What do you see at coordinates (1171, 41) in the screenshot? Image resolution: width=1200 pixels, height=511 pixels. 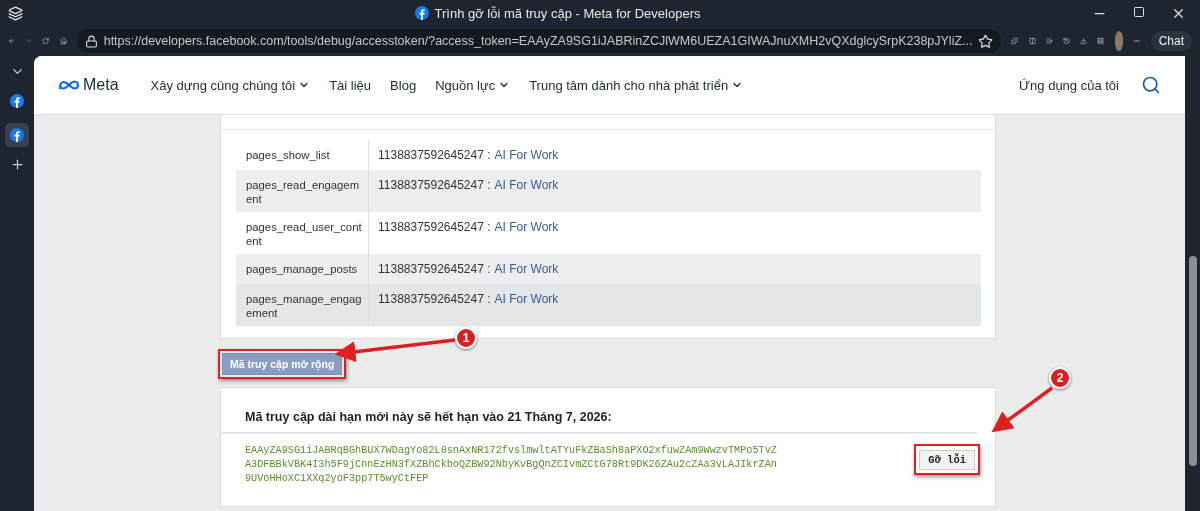 I see `chat-button: Chat` at bounding box center [1171, 41].